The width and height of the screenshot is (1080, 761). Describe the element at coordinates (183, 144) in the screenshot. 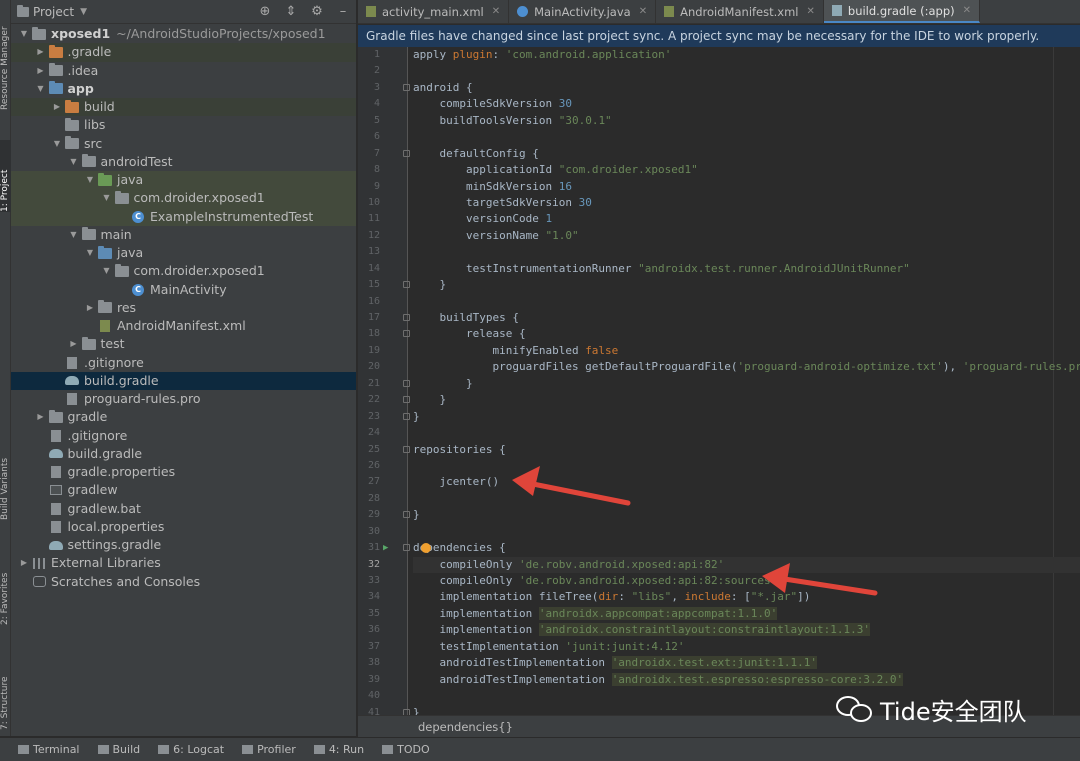

I see `tree-row: ▼ src` at that location.